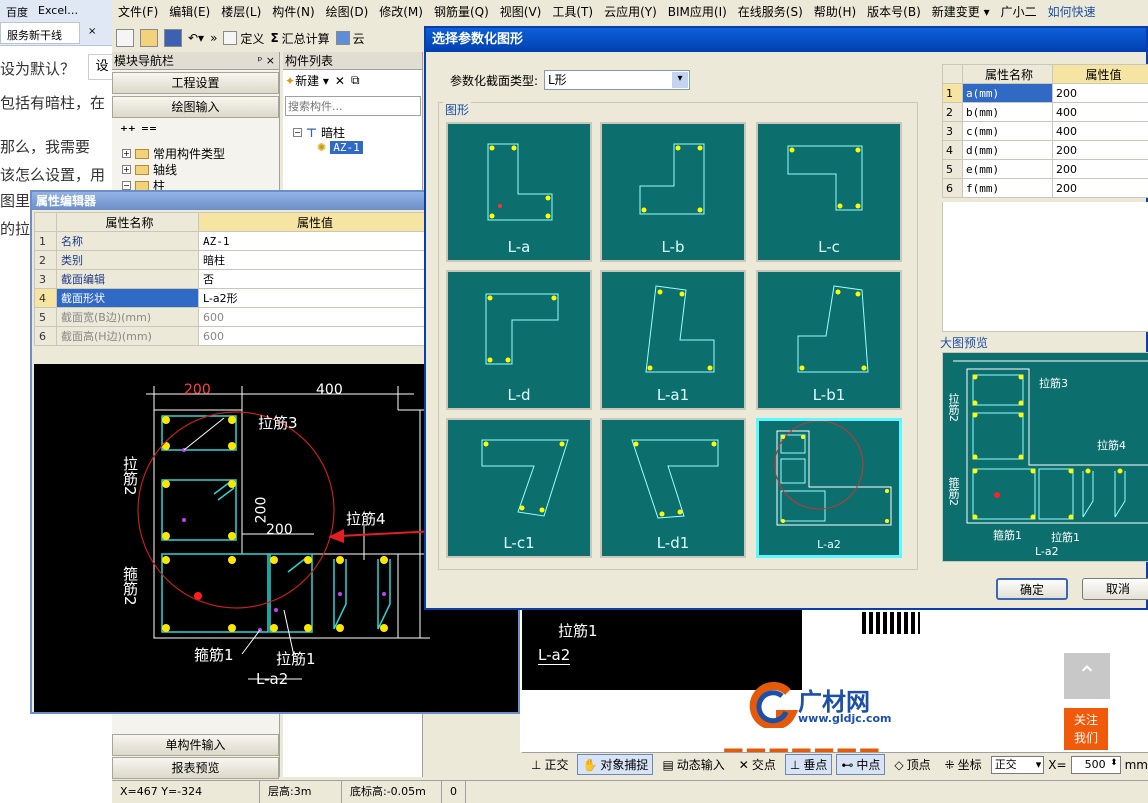 Image resolution: width=1148 pixels, height=803 pixels. Describe the element at coordinates (549, 764) in the screenshot. I see `ortho-button: ⊥ 正交` at that location.